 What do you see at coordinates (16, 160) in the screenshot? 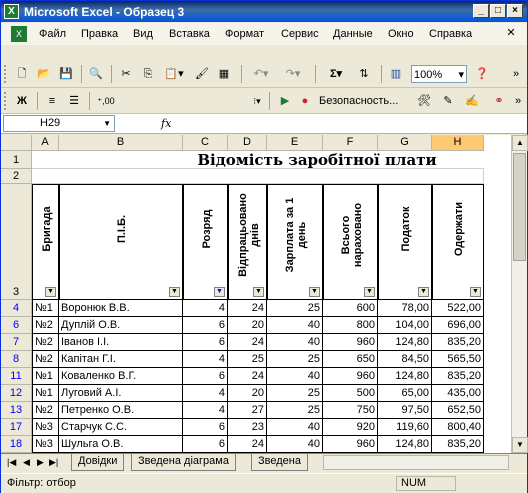
I see `row-header: 1` at bounding box center [16, 160].